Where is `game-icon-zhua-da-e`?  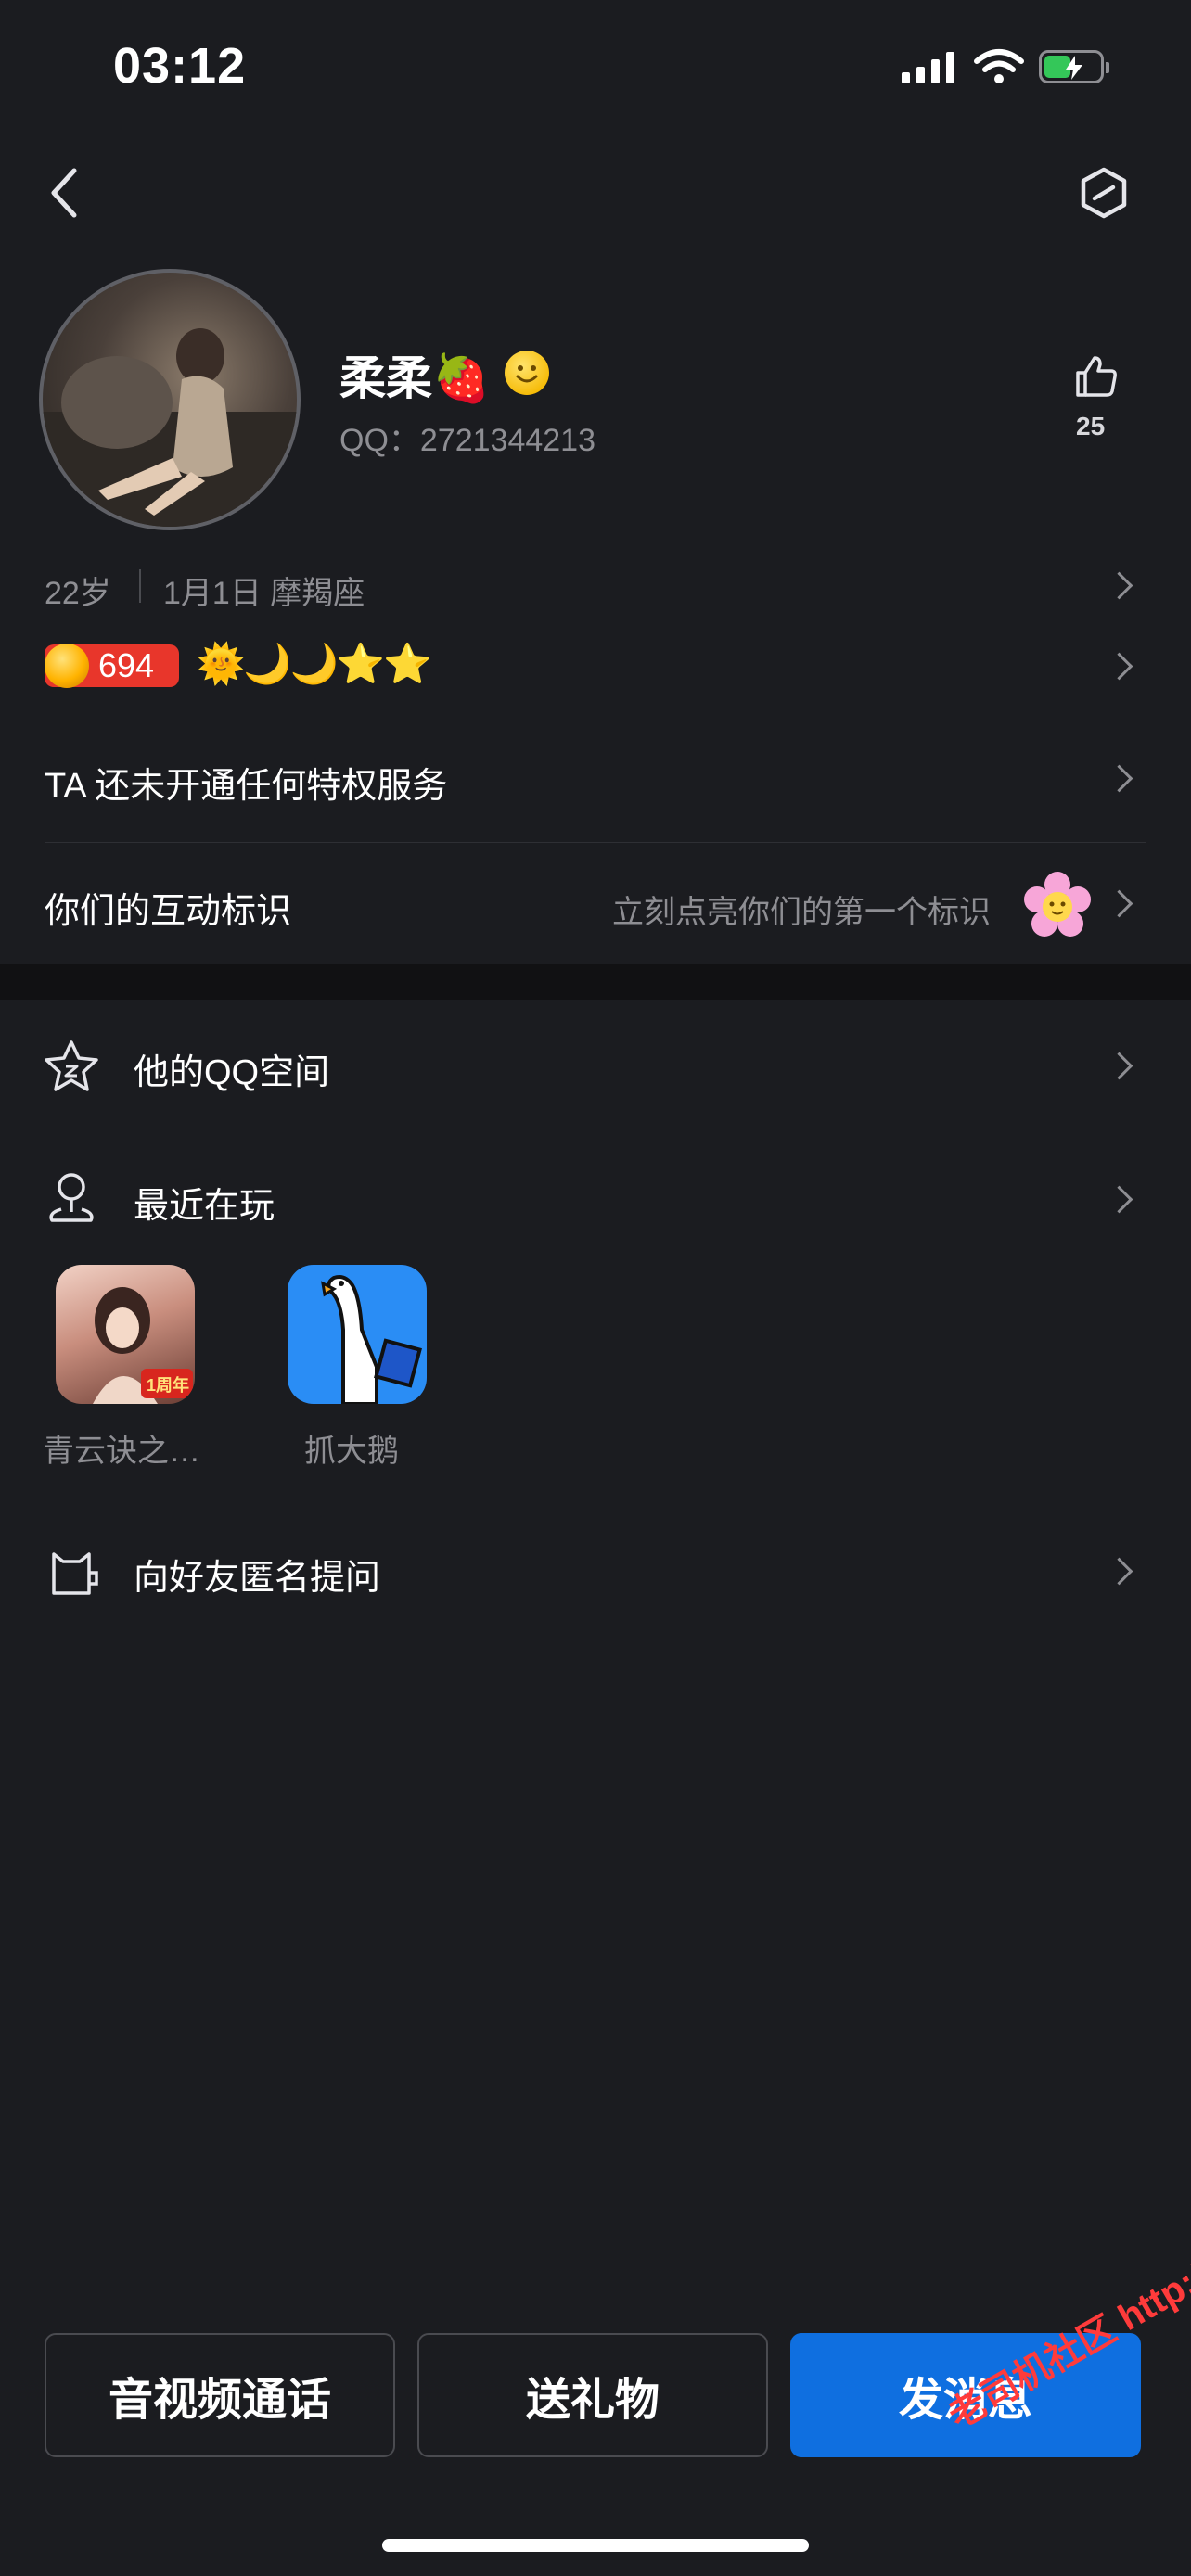 game-icon-zhua-da-e is located at coordinates (357, 1334).